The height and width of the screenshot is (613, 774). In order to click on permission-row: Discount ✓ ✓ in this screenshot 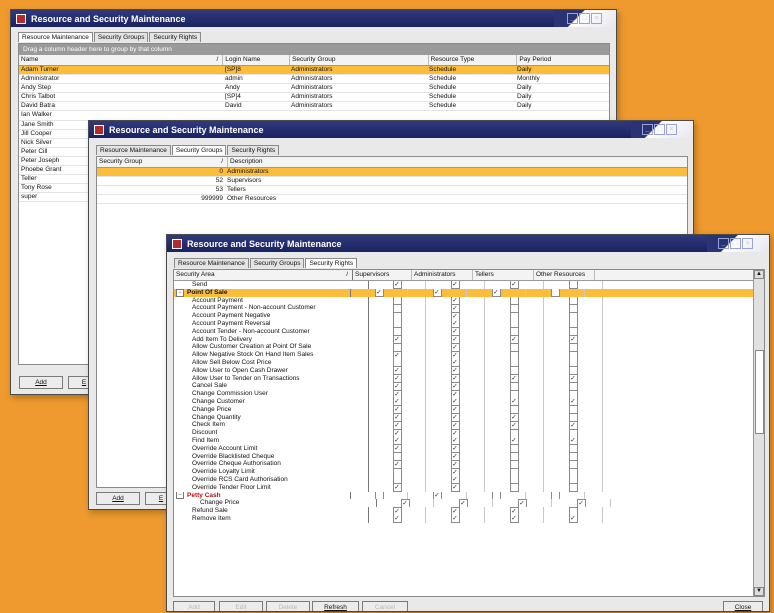, I will do `click(464, 433)`.